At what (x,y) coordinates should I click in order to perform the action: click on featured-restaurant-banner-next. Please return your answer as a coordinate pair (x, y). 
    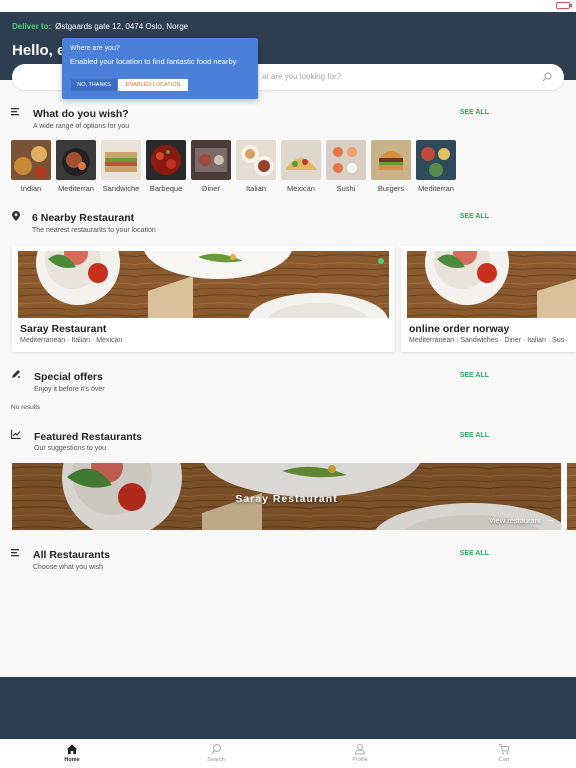
    Looking at the image, I should click on (571, 496).